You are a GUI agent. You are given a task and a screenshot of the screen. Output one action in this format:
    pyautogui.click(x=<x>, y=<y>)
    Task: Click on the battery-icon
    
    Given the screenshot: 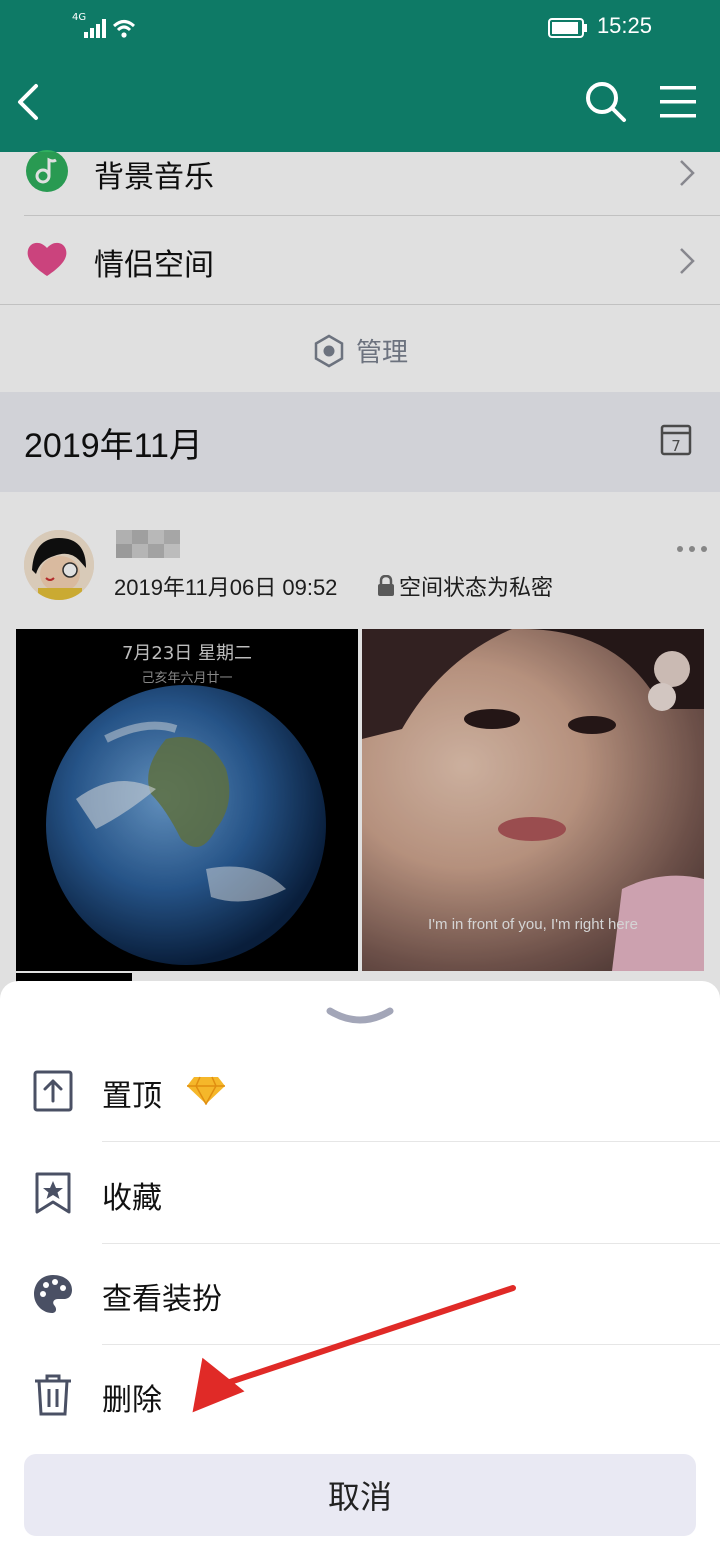 What is the action you would take?
    pyautogui.click(x=567, y=28)
    